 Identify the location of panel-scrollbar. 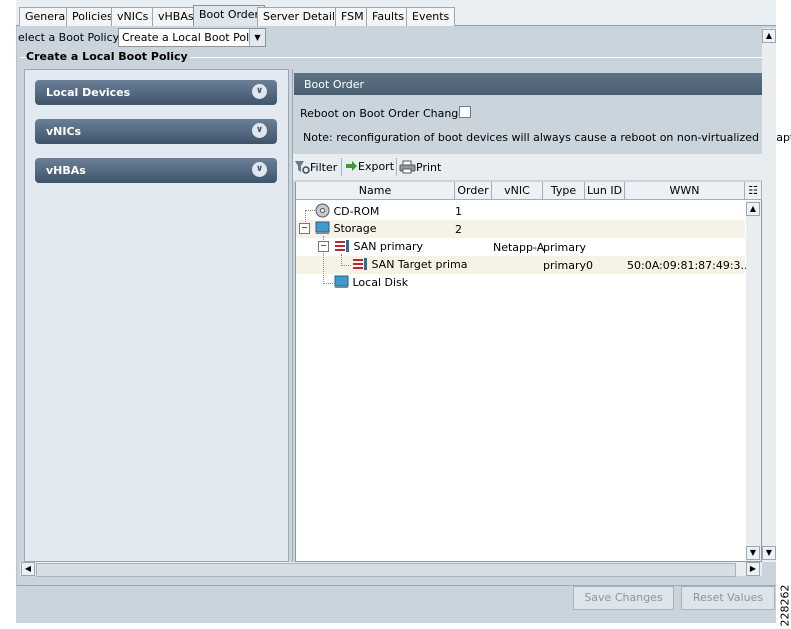
(769, 295).